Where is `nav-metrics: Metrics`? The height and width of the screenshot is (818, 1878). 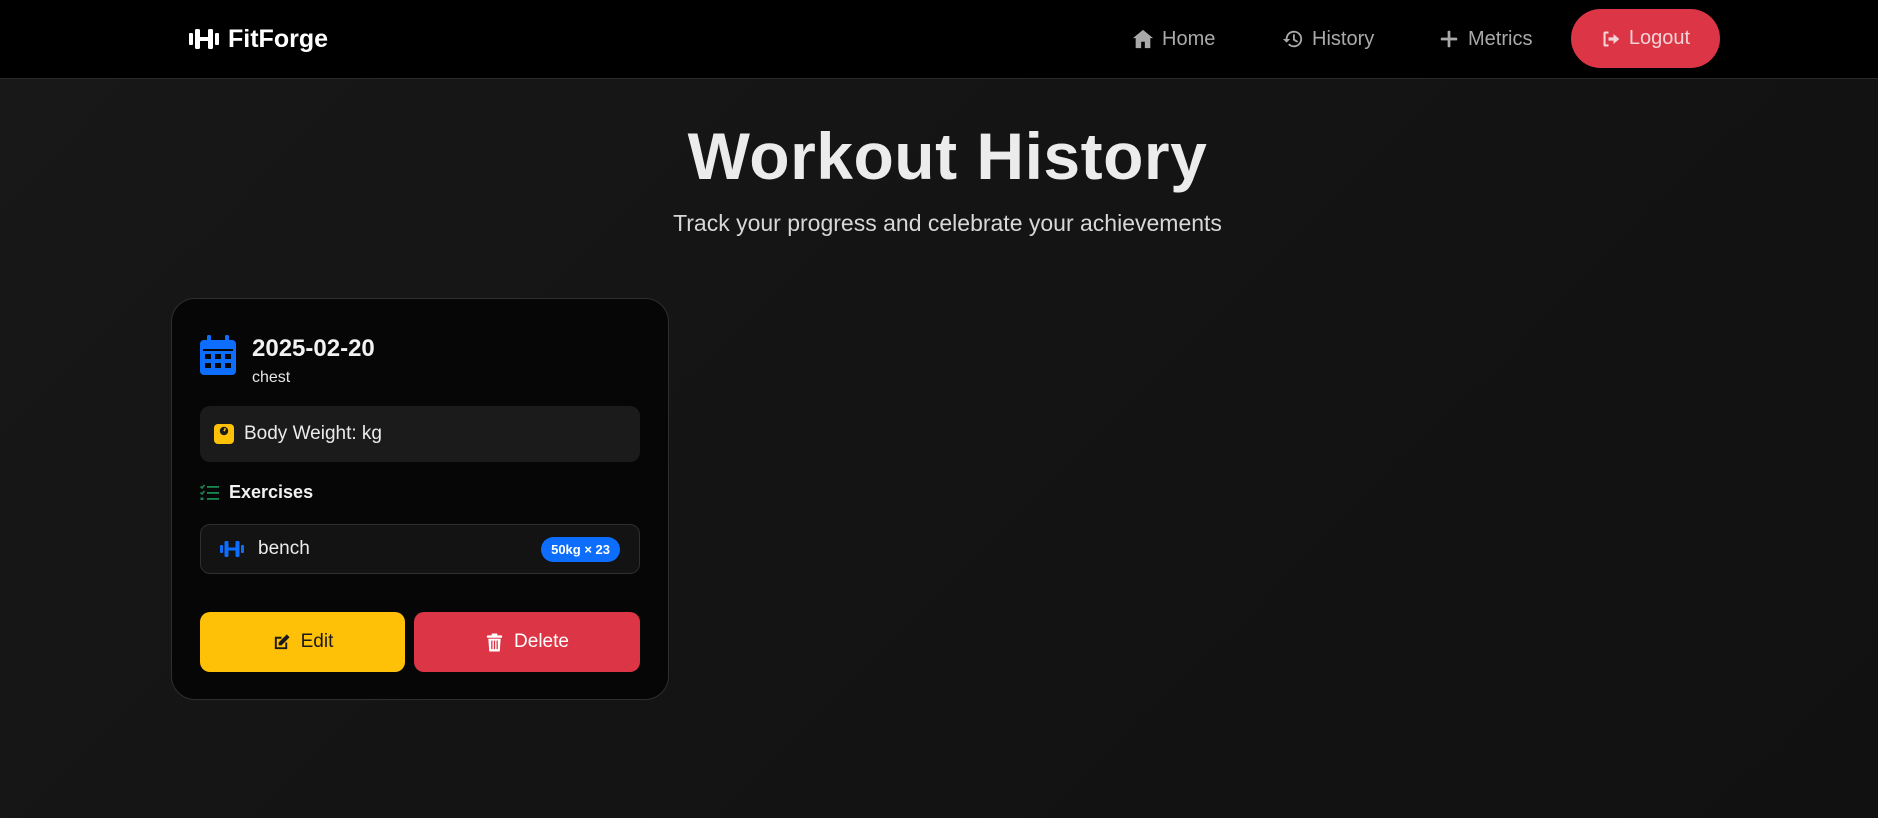 nav-metrics: Metrics is located at coordinates (1485, 39).